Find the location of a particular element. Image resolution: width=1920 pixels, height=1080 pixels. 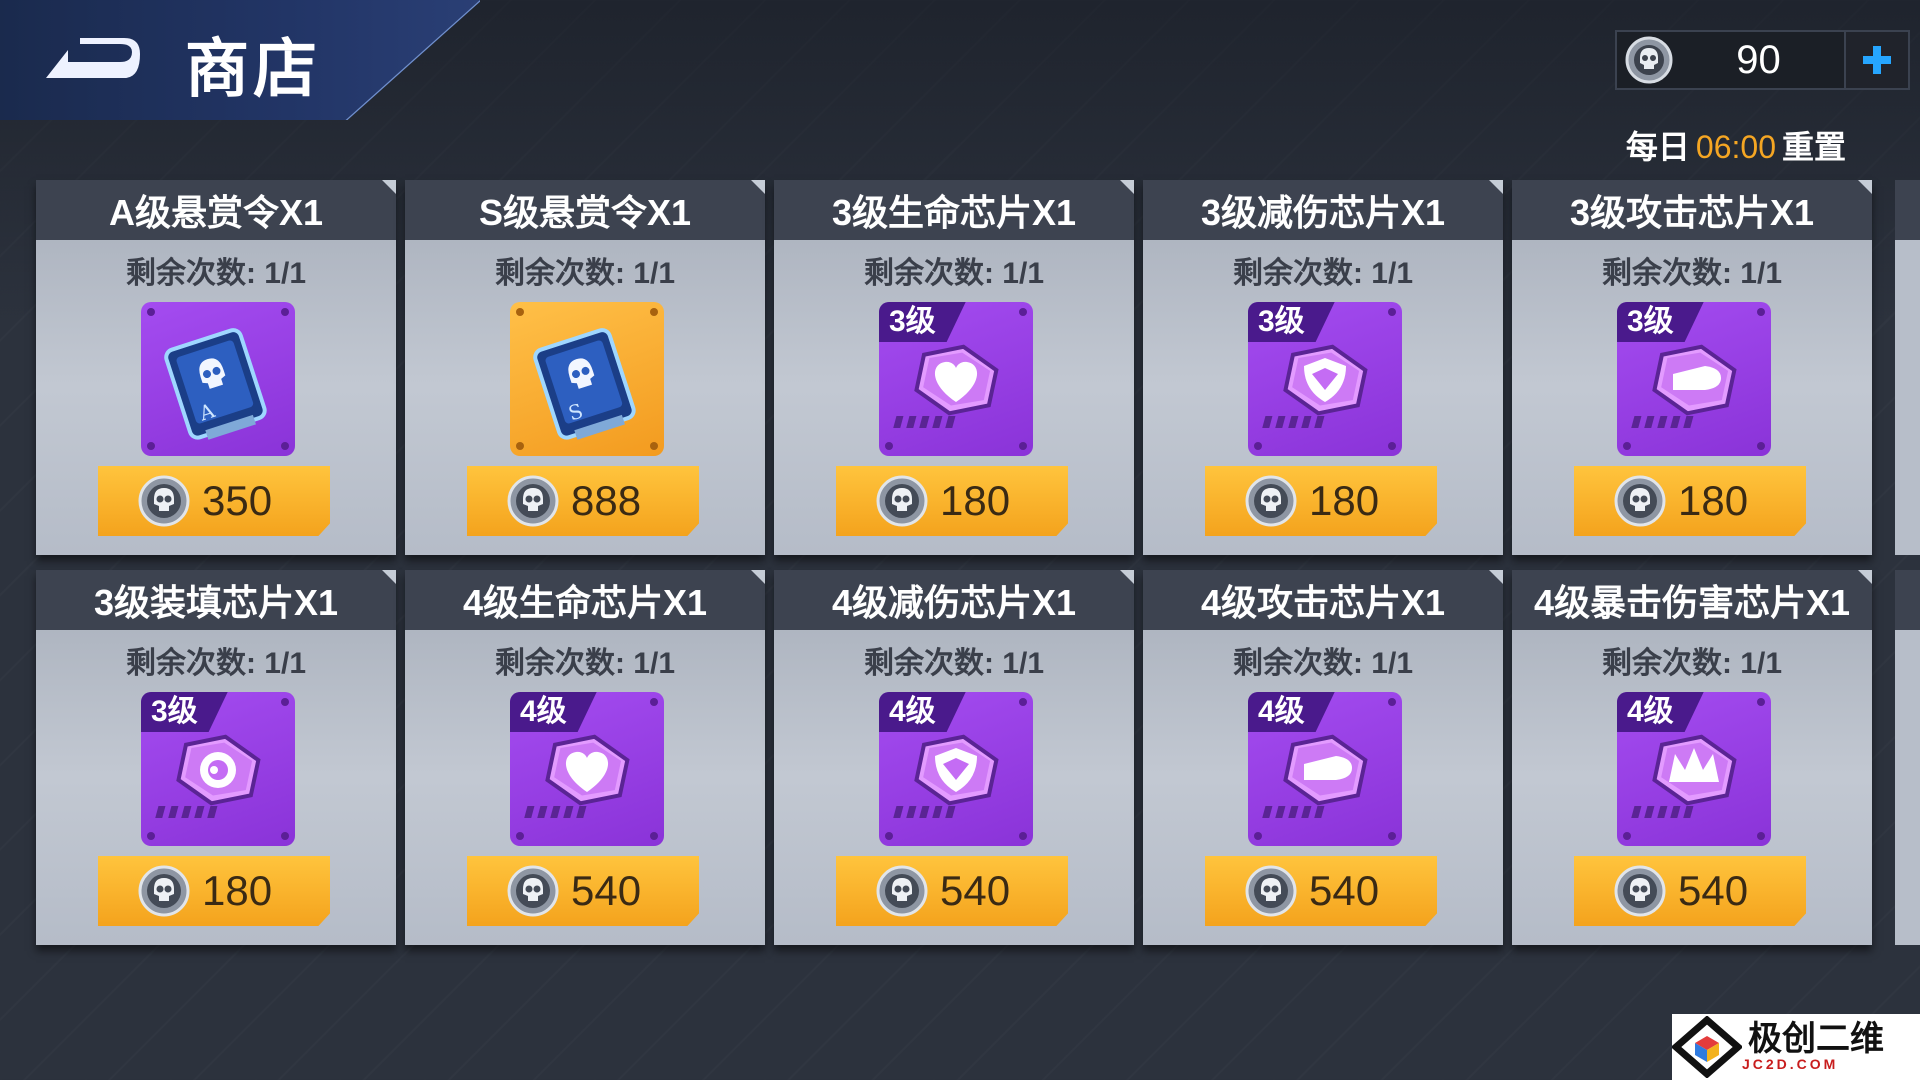

watermark: 极创二维 JC2D.COM is located at coordinates (1796, 1047).